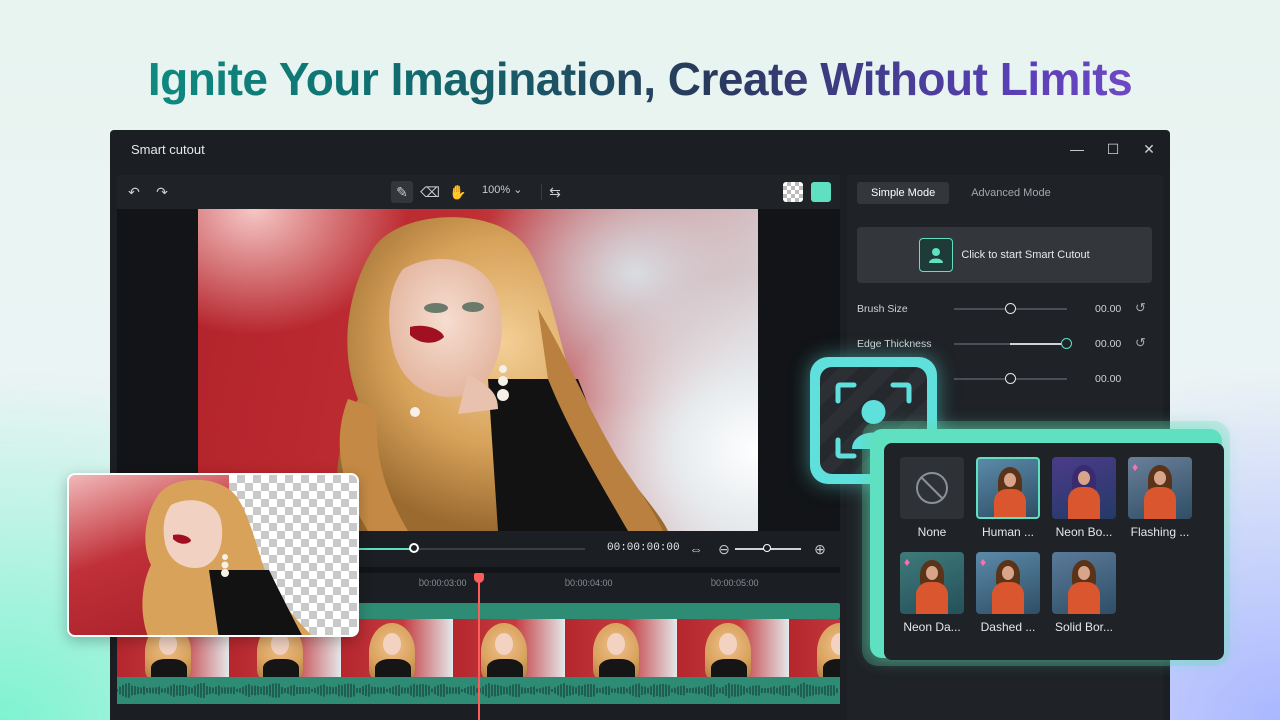 Image resolution: width=1280 pixels, height=720 pixels. I want to click on no-effect-icon, so click(932, 488).